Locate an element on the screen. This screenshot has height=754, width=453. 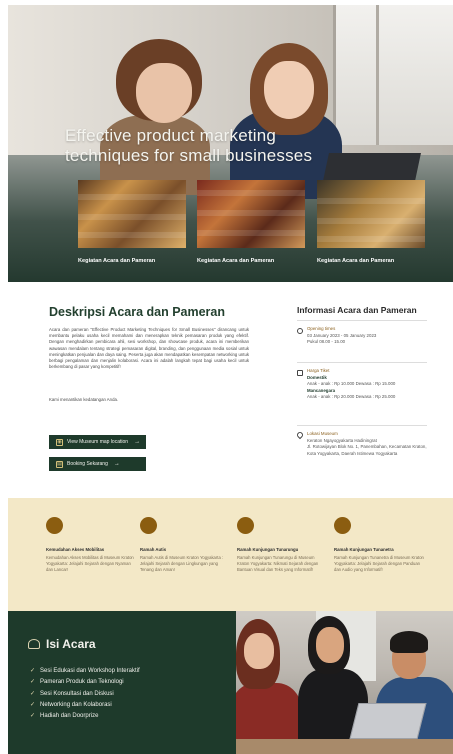
description-note: Kami menantikan kedatangan Anda. is located at coordinates (84, 399).